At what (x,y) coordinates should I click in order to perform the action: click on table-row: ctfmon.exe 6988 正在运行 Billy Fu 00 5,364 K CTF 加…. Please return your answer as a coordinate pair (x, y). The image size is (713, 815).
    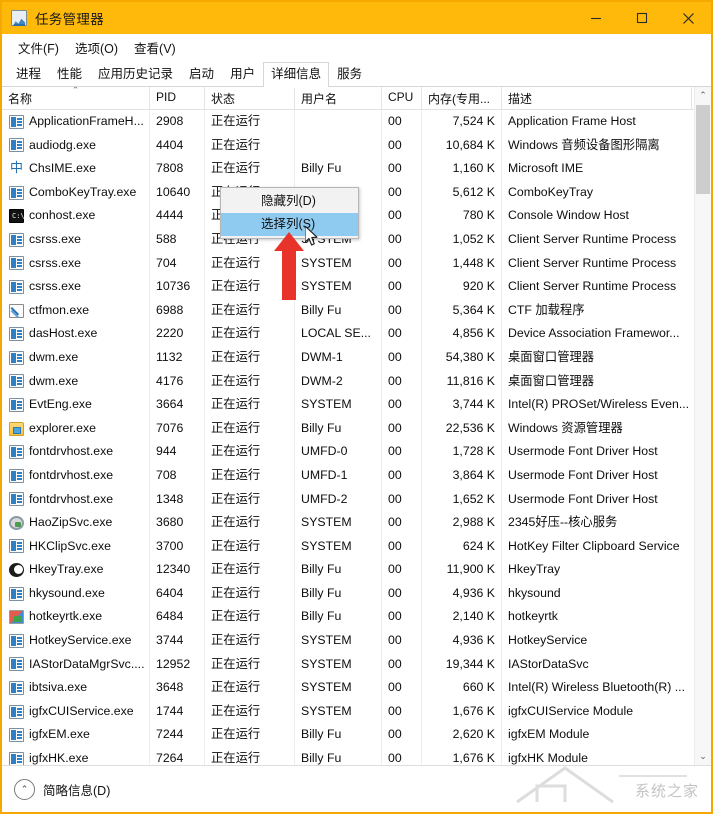
    Looking at the image, I should click on (356, 310).